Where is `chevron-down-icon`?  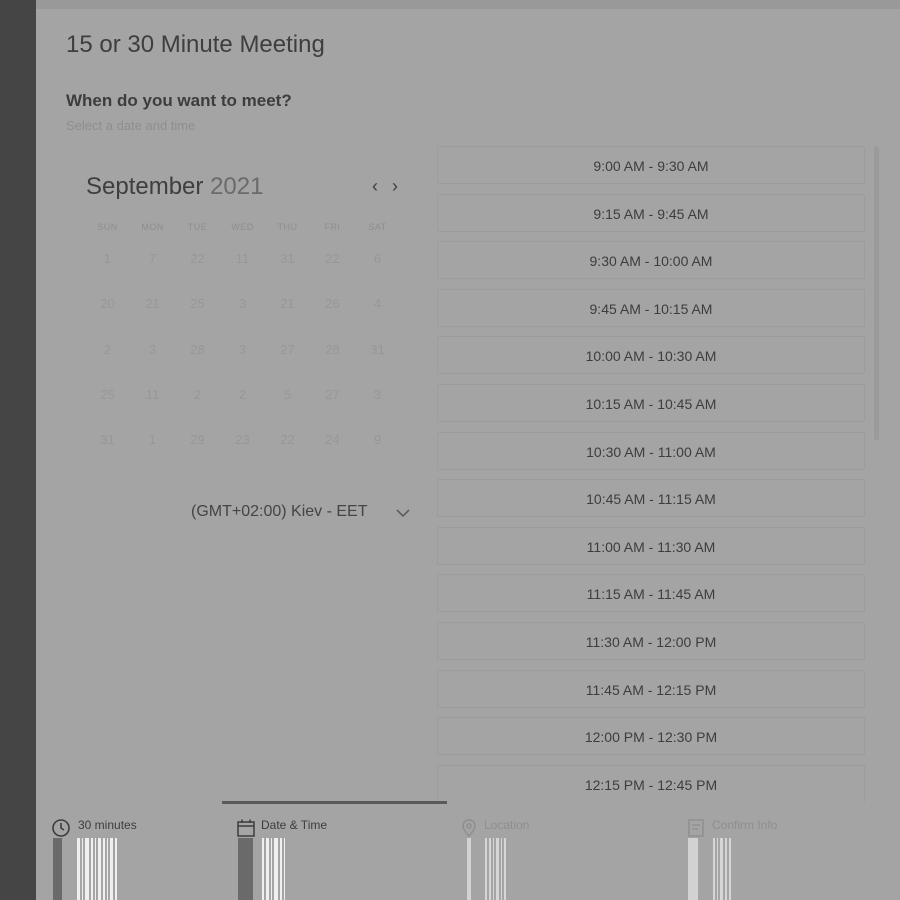
chevron-down-icon is located at coordinates (403, 513).